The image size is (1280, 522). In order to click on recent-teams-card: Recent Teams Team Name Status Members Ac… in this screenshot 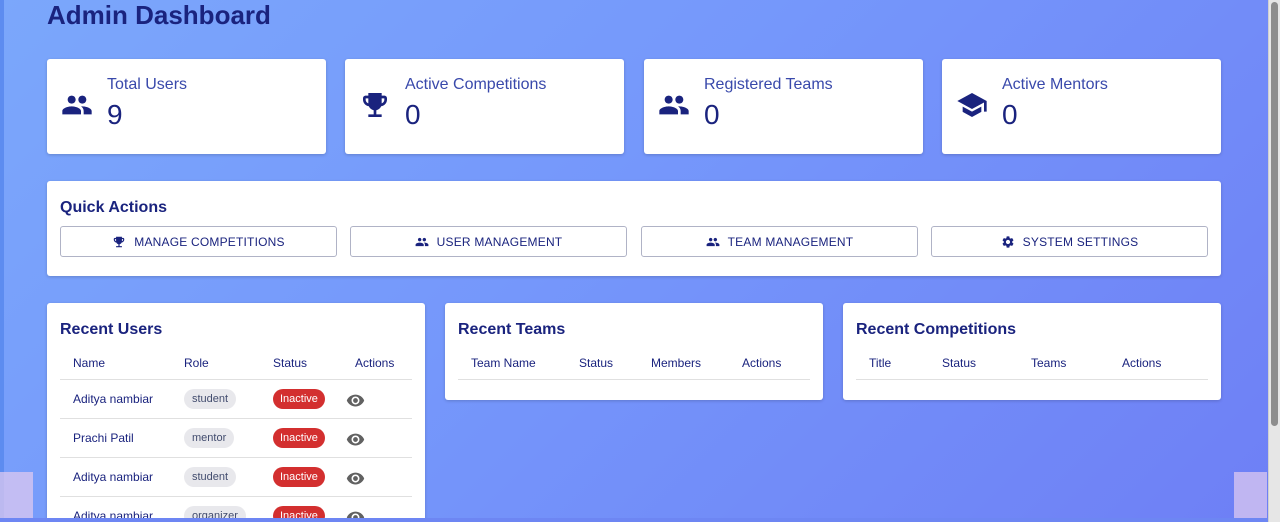, I will do `click(634, 351)`.